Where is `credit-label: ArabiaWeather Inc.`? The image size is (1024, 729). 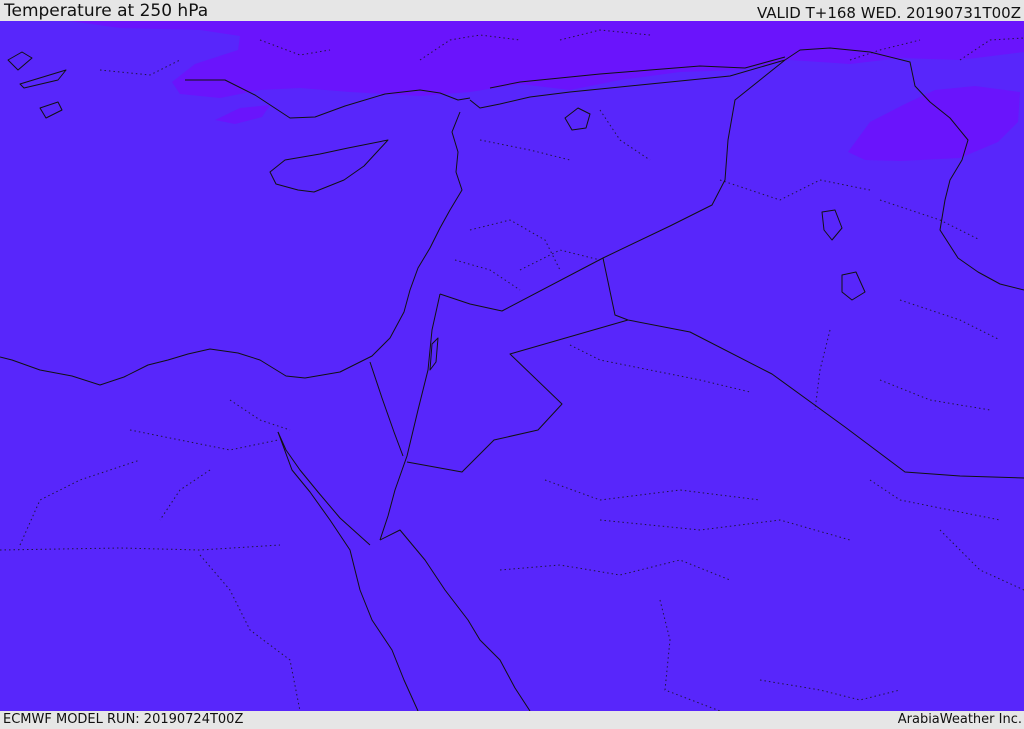
credit-label: ArabiaWeather Inc. is located at coordinates (959, 719).